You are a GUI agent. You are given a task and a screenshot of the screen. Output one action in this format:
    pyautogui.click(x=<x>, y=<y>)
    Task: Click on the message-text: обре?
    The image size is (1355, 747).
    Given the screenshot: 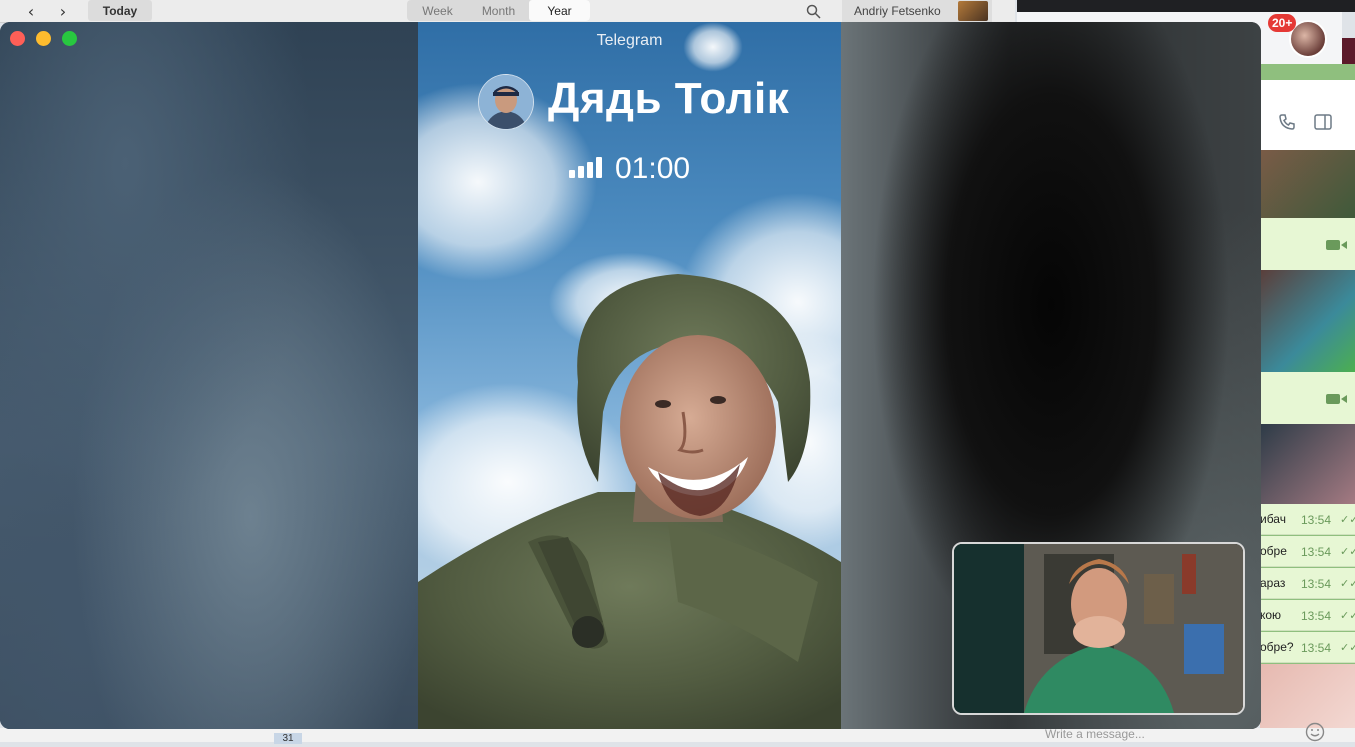 What is the action you would take?
    pyautogui.click(x=1277, y=647)
    